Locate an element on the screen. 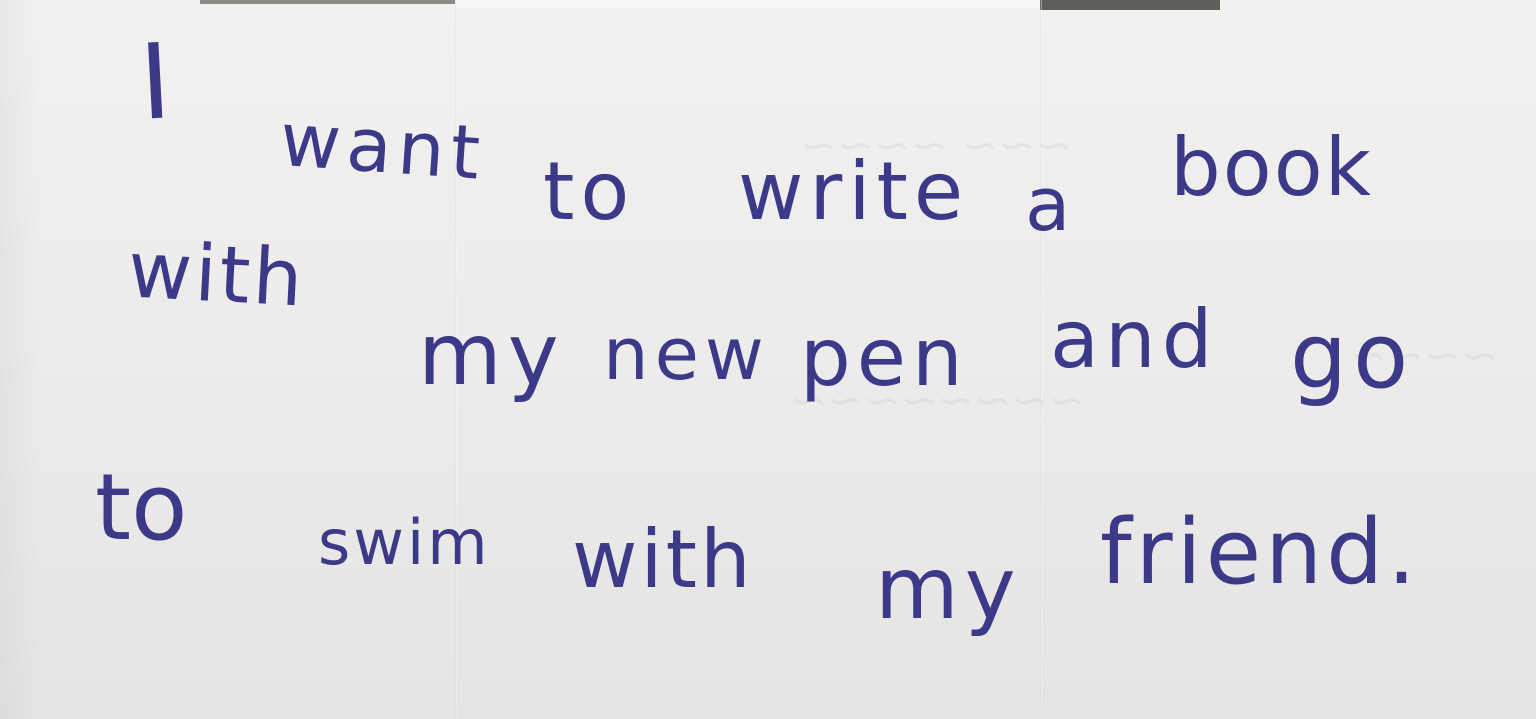 Image resolution: width=1536 pixels, height=719 pixels. handwritten-word: I is located at coordinates (155, 82).